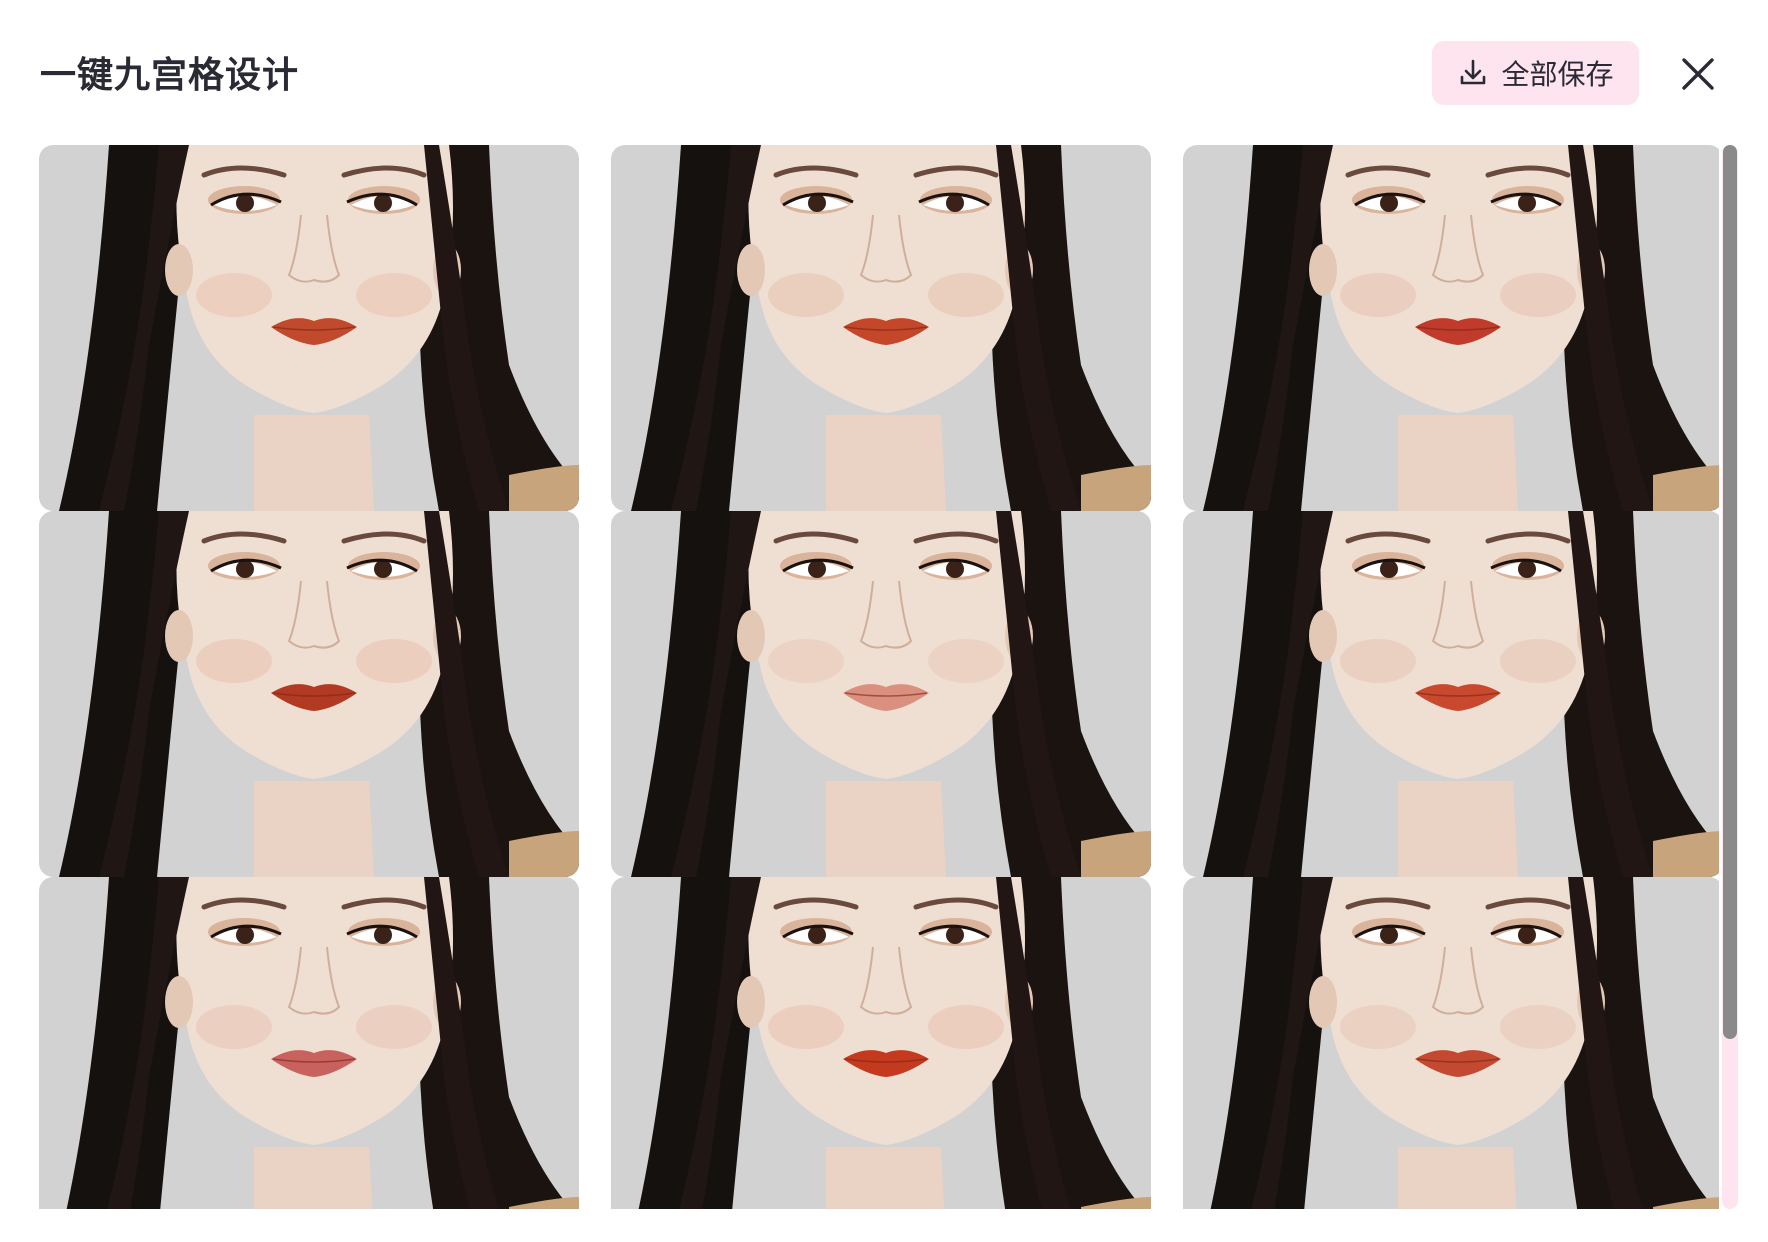  I want to click on save-all-button: 全部保存, so click(1535, 73).